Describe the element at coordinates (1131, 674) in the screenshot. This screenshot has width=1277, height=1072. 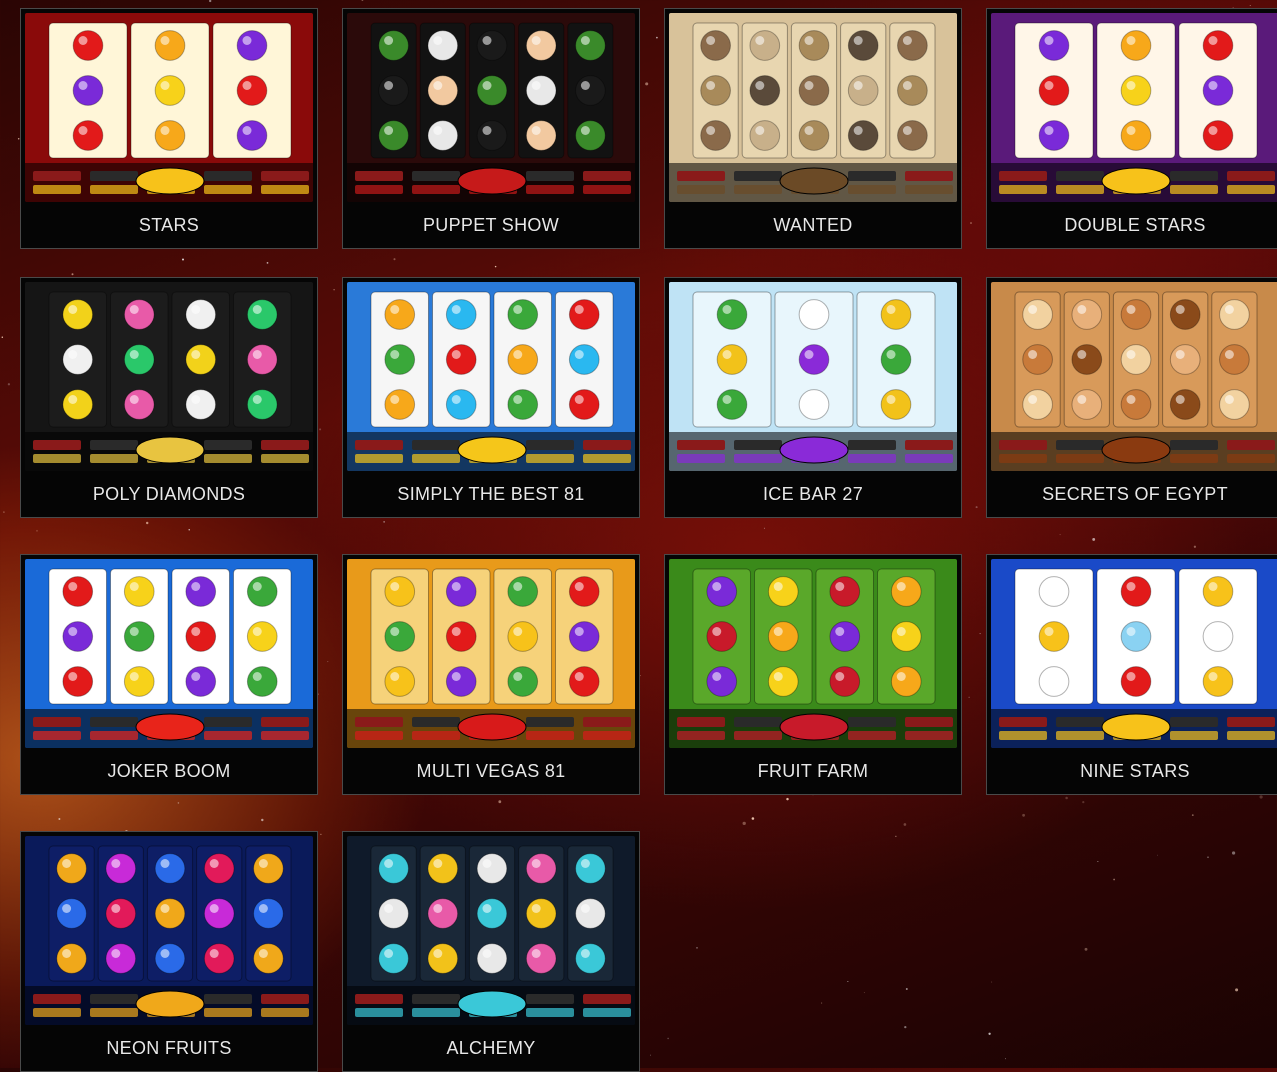
I see `game-card-nine-stars: NINE STARS` at that location.